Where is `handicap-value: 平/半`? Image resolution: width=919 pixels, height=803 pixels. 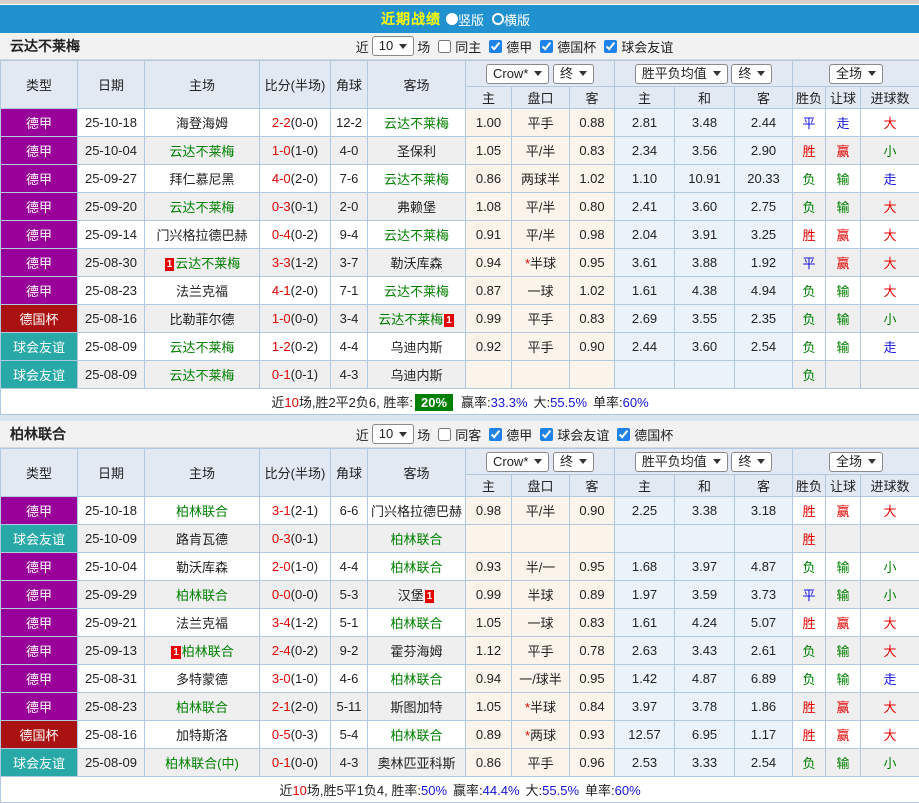 handicap-value: 平/半 is located at coordinates (541, 235).